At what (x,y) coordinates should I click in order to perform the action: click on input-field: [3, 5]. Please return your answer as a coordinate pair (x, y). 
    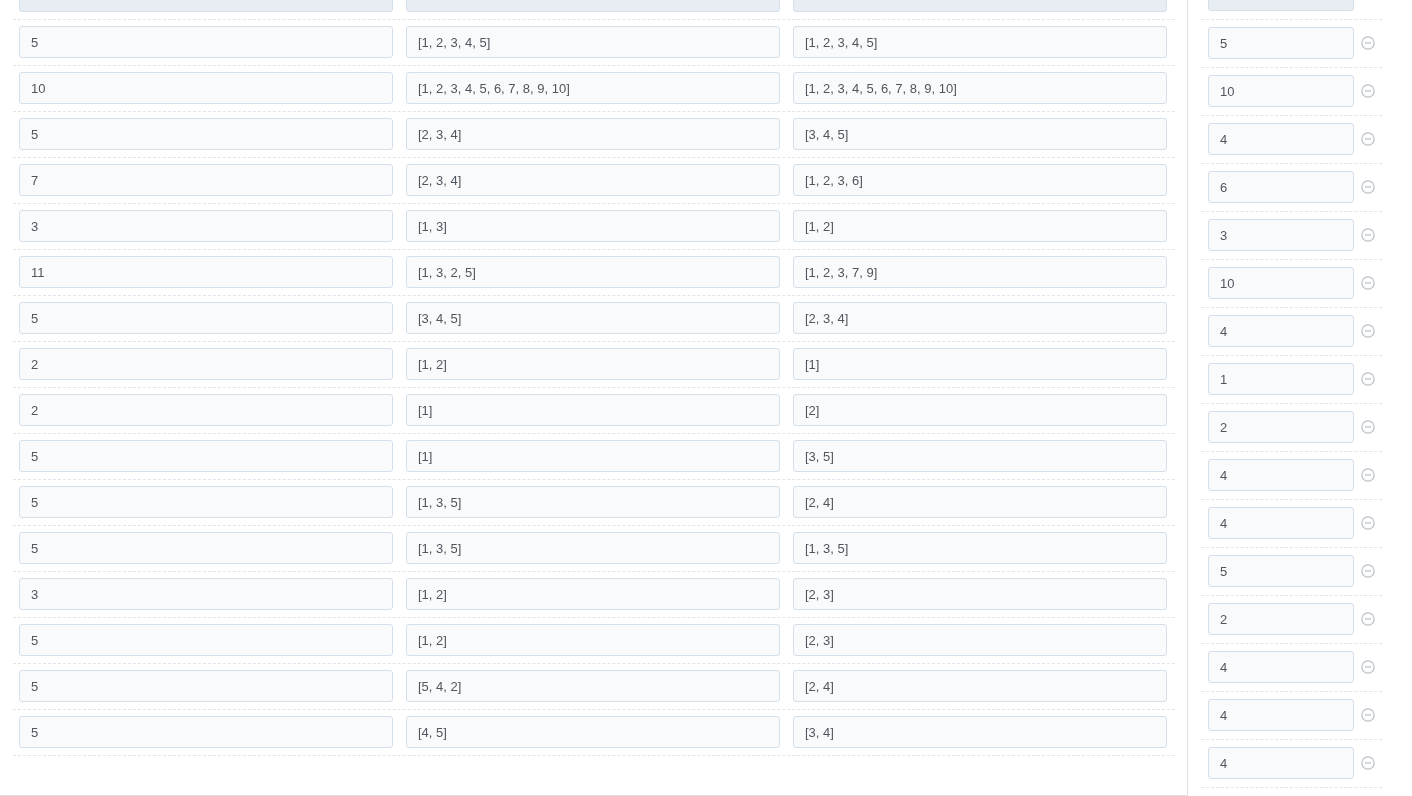
    Looking at the image, I should click on (980, 456).